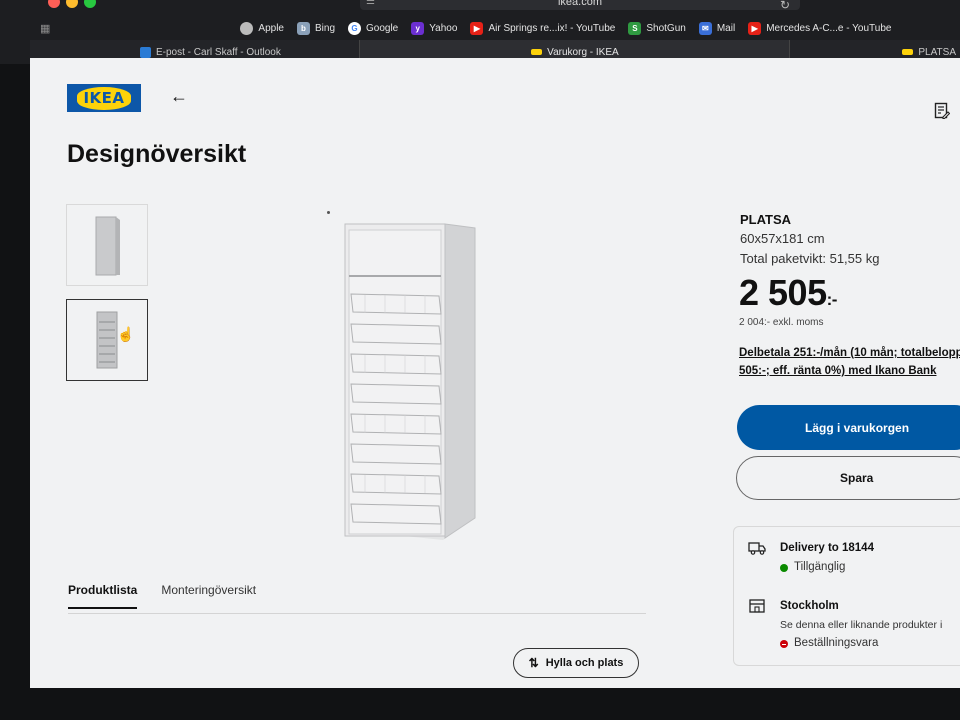  Describe the element at coordinates (103, 596) in the screenshot. I see `tab-produktlista: Produktlista` at that location.